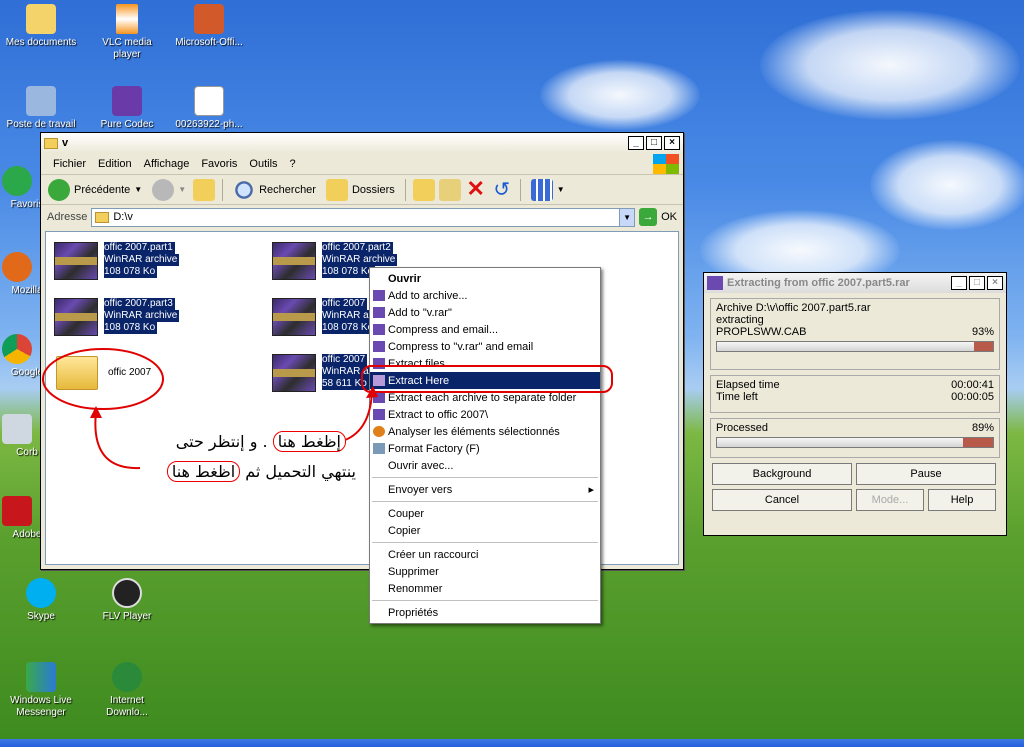 This screenshot has width=1024, height=747. Describe the element at coordinates (485, 431) in the screenshot. I see `menu-item-scan: Analyser les éléments sélectionnés` at that location.